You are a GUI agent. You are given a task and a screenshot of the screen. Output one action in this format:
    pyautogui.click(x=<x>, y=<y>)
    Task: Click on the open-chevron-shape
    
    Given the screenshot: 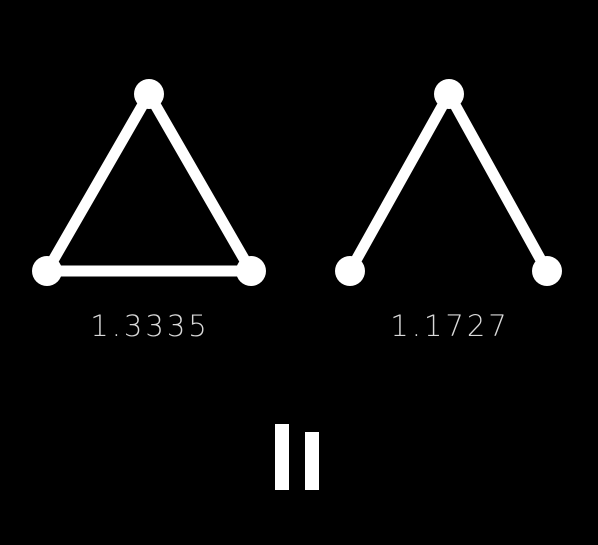 What is the action you would take?
    pyautogui.click(x=448, y=182)
    